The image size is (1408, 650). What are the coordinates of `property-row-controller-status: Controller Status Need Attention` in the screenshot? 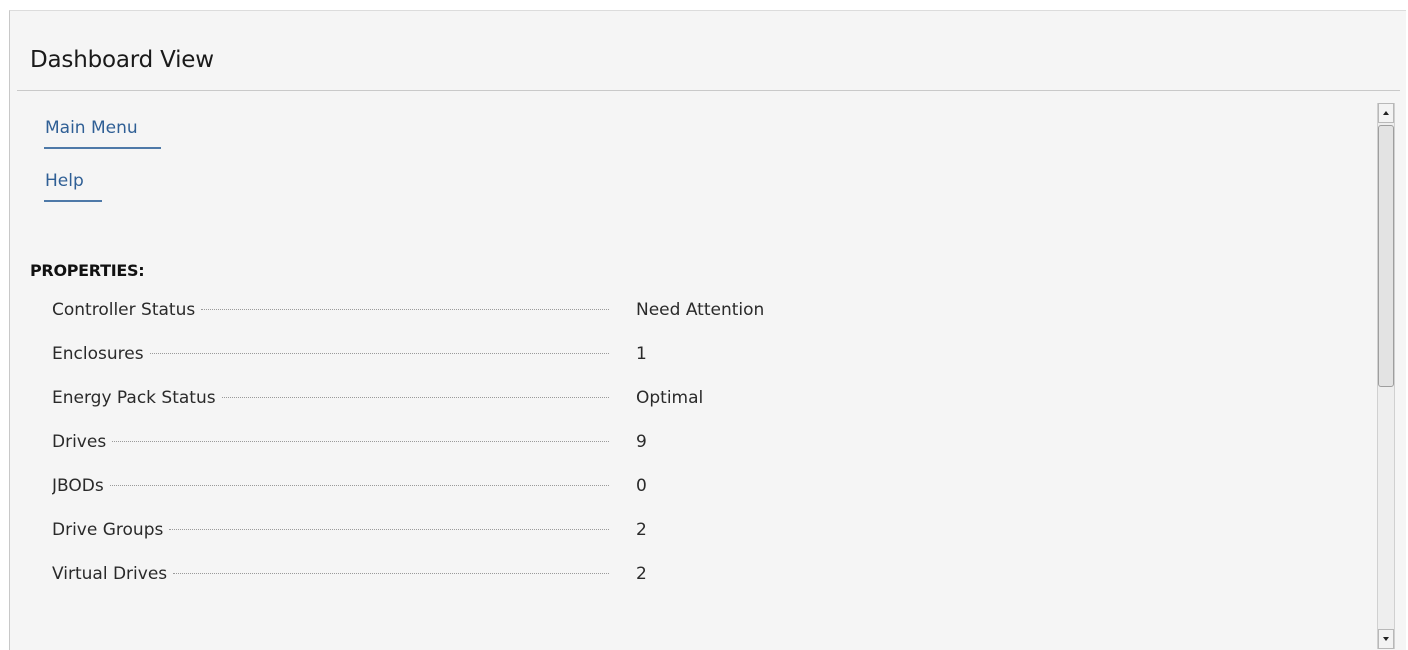 It's located at (442, 312).